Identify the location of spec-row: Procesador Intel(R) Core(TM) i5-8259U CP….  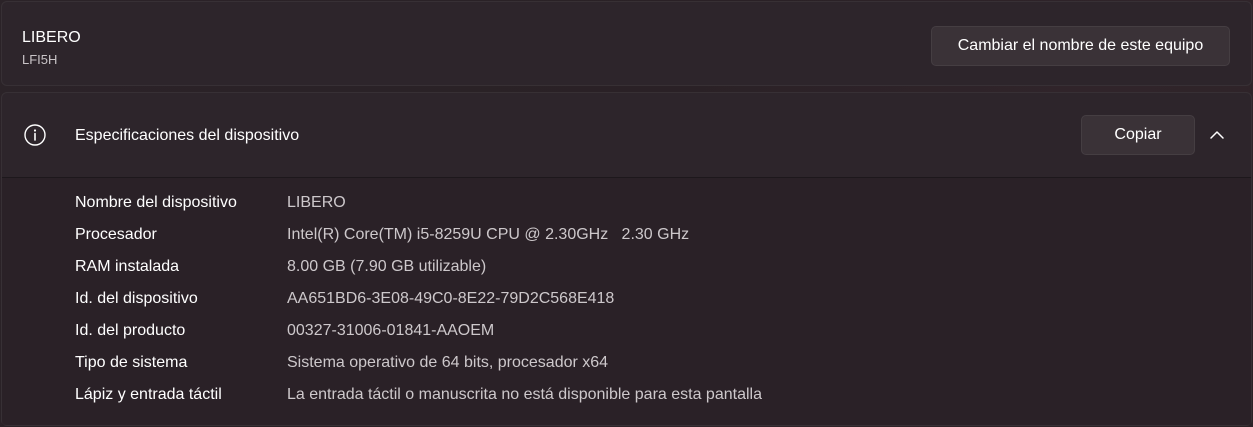
(382, 235).